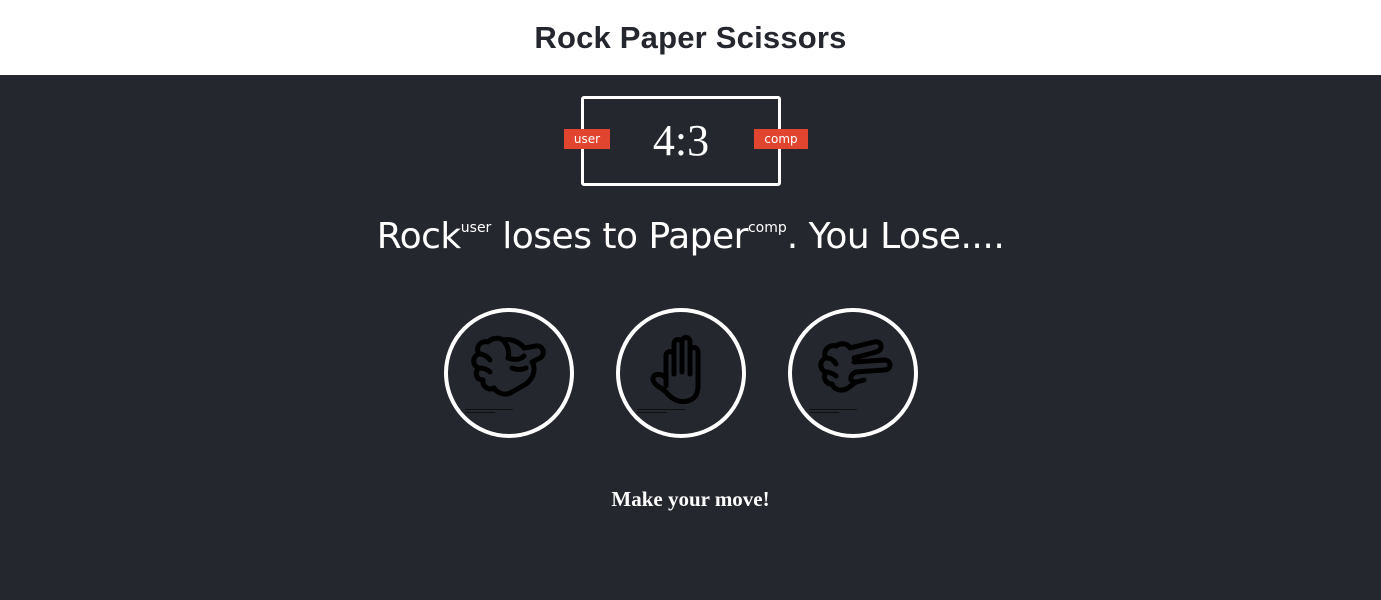 Image resolution: width=1381 pixels, height=600 pixels. I want to click on action-message: Make your move!, so click(690, 499).